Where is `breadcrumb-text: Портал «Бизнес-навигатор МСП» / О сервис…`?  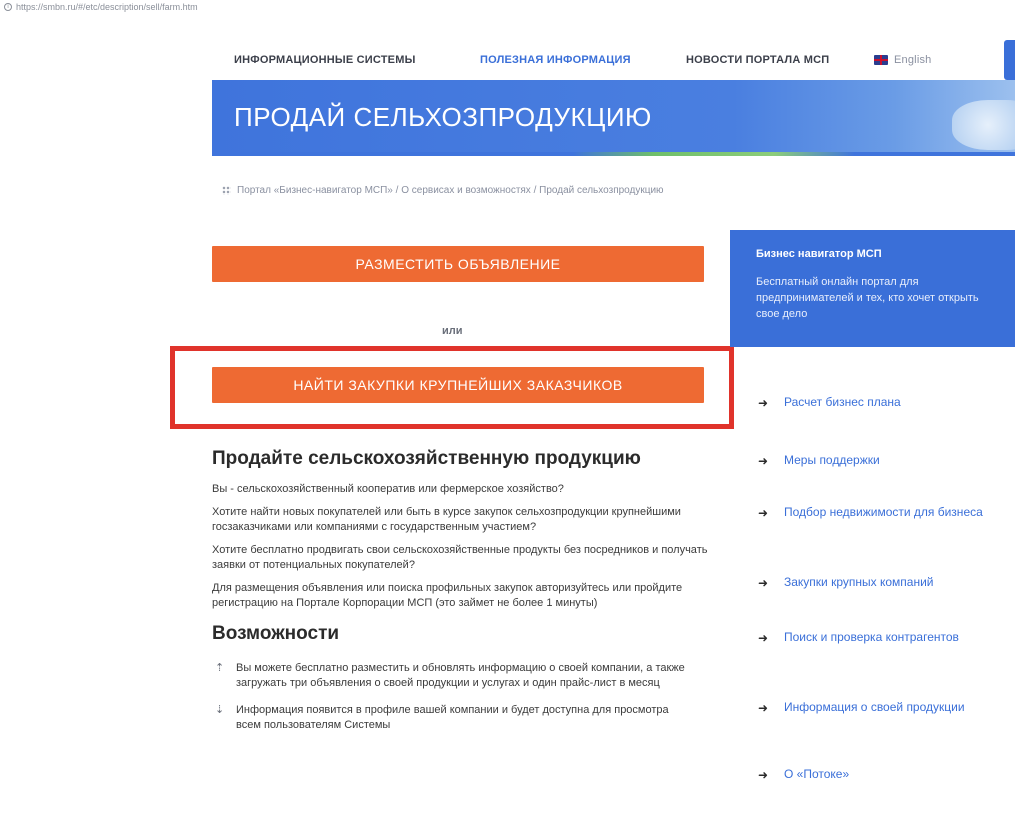
breadcrumb-text: Портал «Бизнес-навигатор МСП» / О сервис… is located at coordinates (450, 190).